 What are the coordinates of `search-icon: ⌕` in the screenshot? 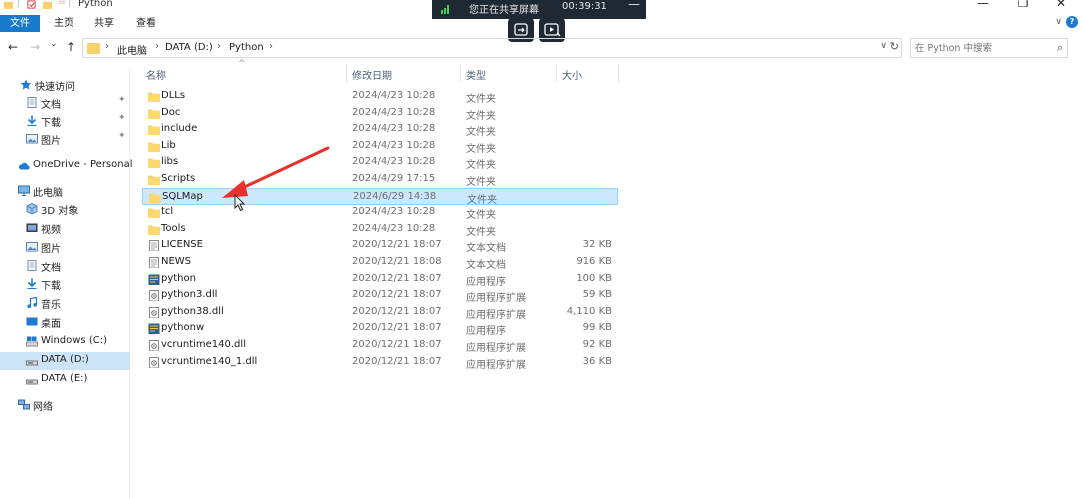 It's located at (1060, 48).